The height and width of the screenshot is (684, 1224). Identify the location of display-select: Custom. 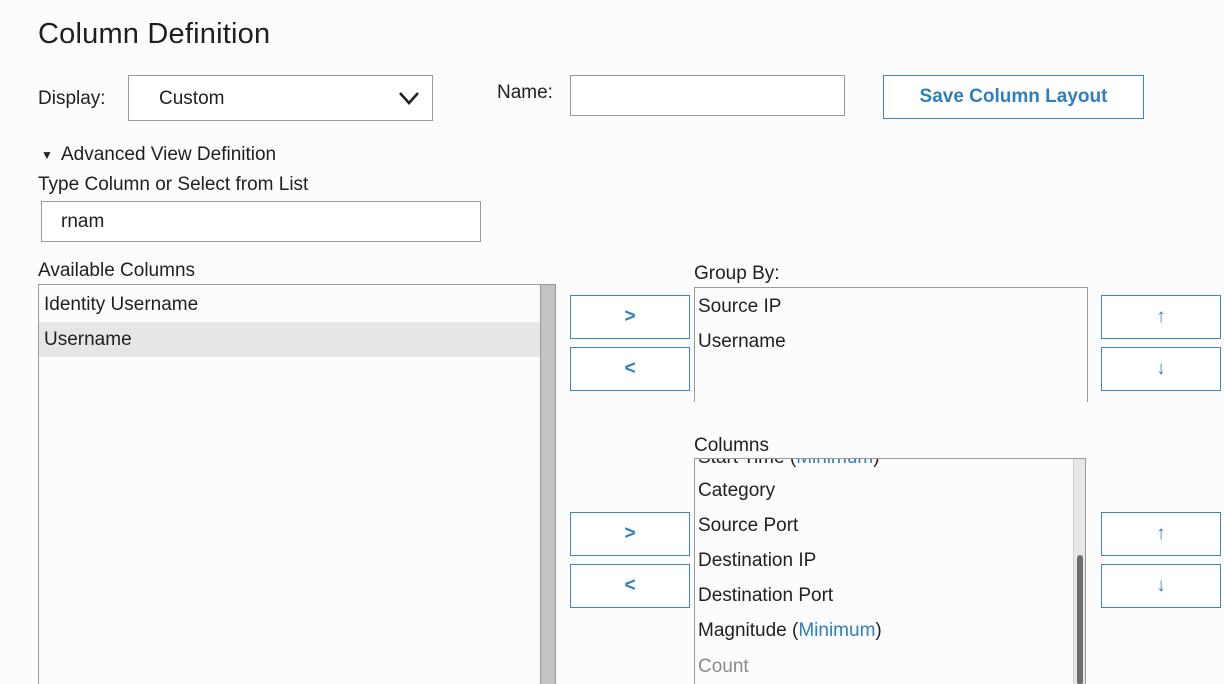
(280, 98).